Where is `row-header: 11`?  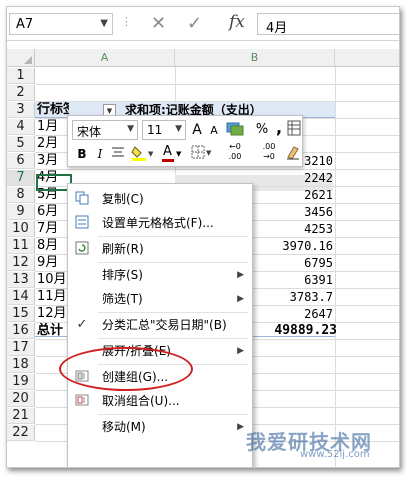
row-header: 11 is located at coordinates (21, 246).